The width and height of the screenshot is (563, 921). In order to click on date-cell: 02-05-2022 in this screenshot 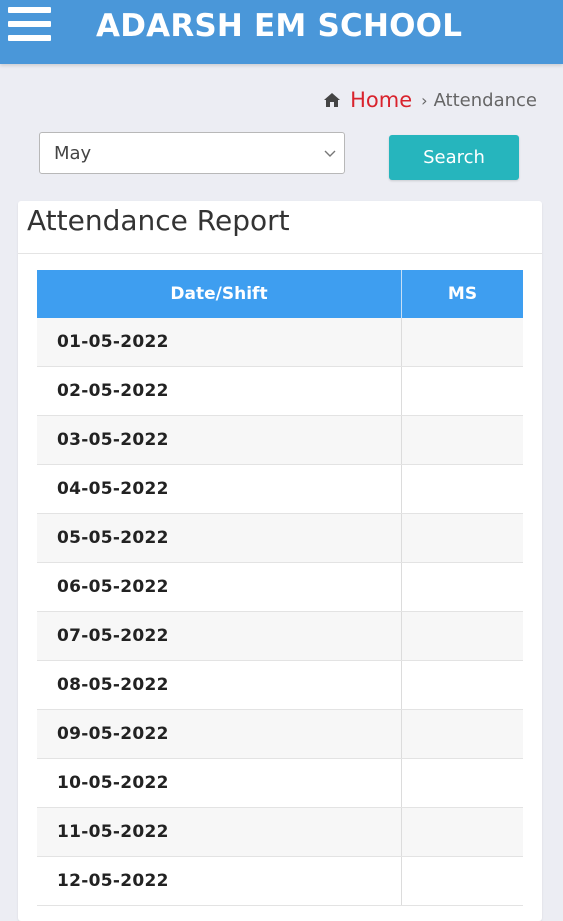, I will do `click(219, 391)`.